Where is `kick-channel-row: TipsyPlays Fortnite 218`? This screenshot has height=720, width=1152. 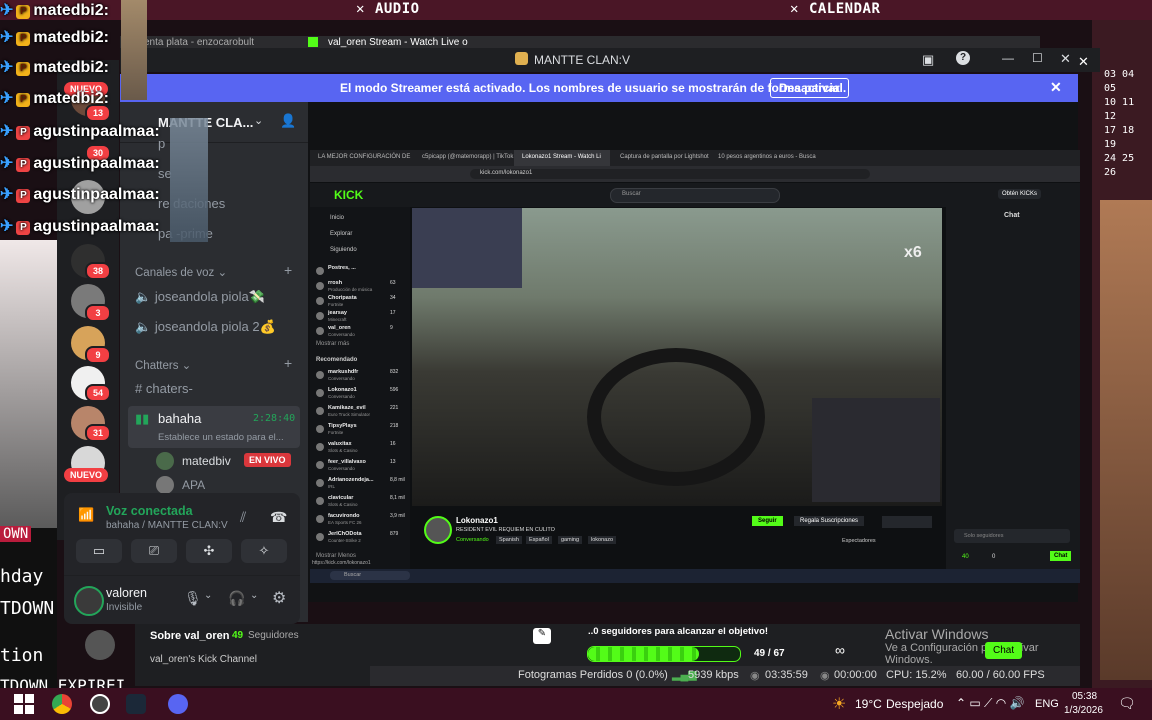
kick-channel-row: TipsyPlays Fortnite 218 is located at coordinates (360, 431).